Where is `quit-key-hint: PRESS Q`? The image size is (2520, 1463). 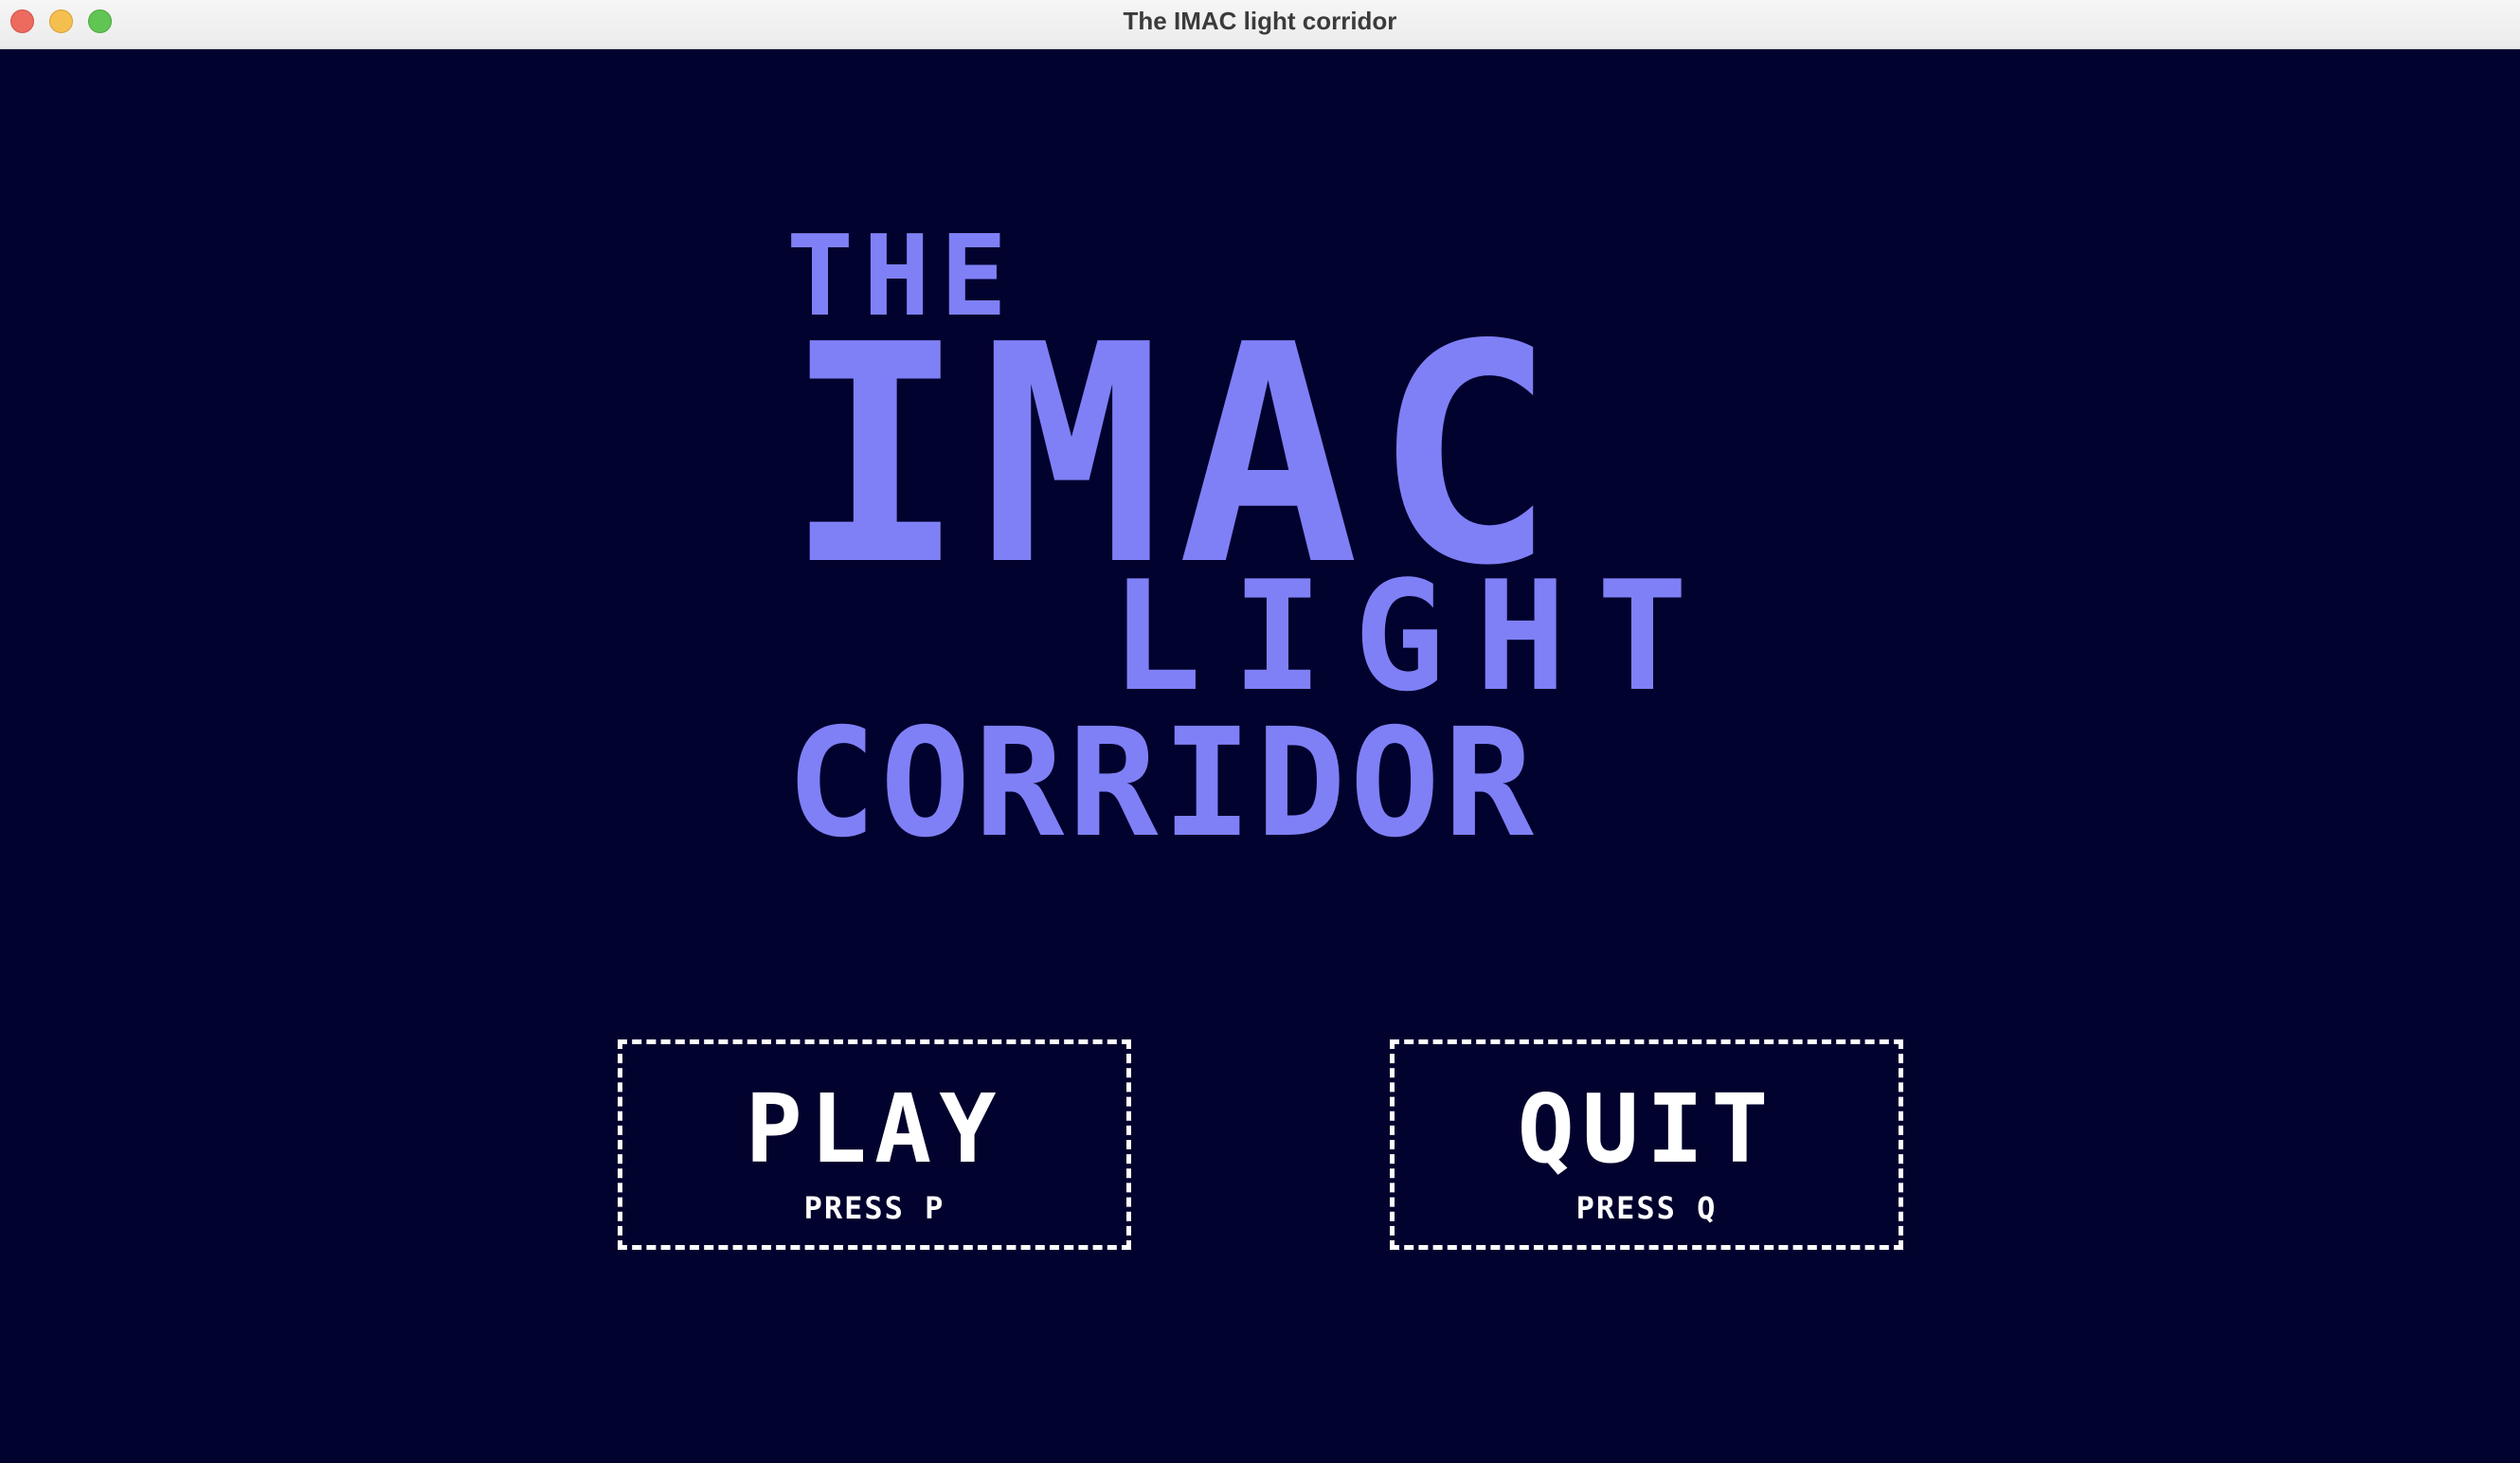 quit-key-hint: PRESS Q is located at coordinates (1646, 1208).